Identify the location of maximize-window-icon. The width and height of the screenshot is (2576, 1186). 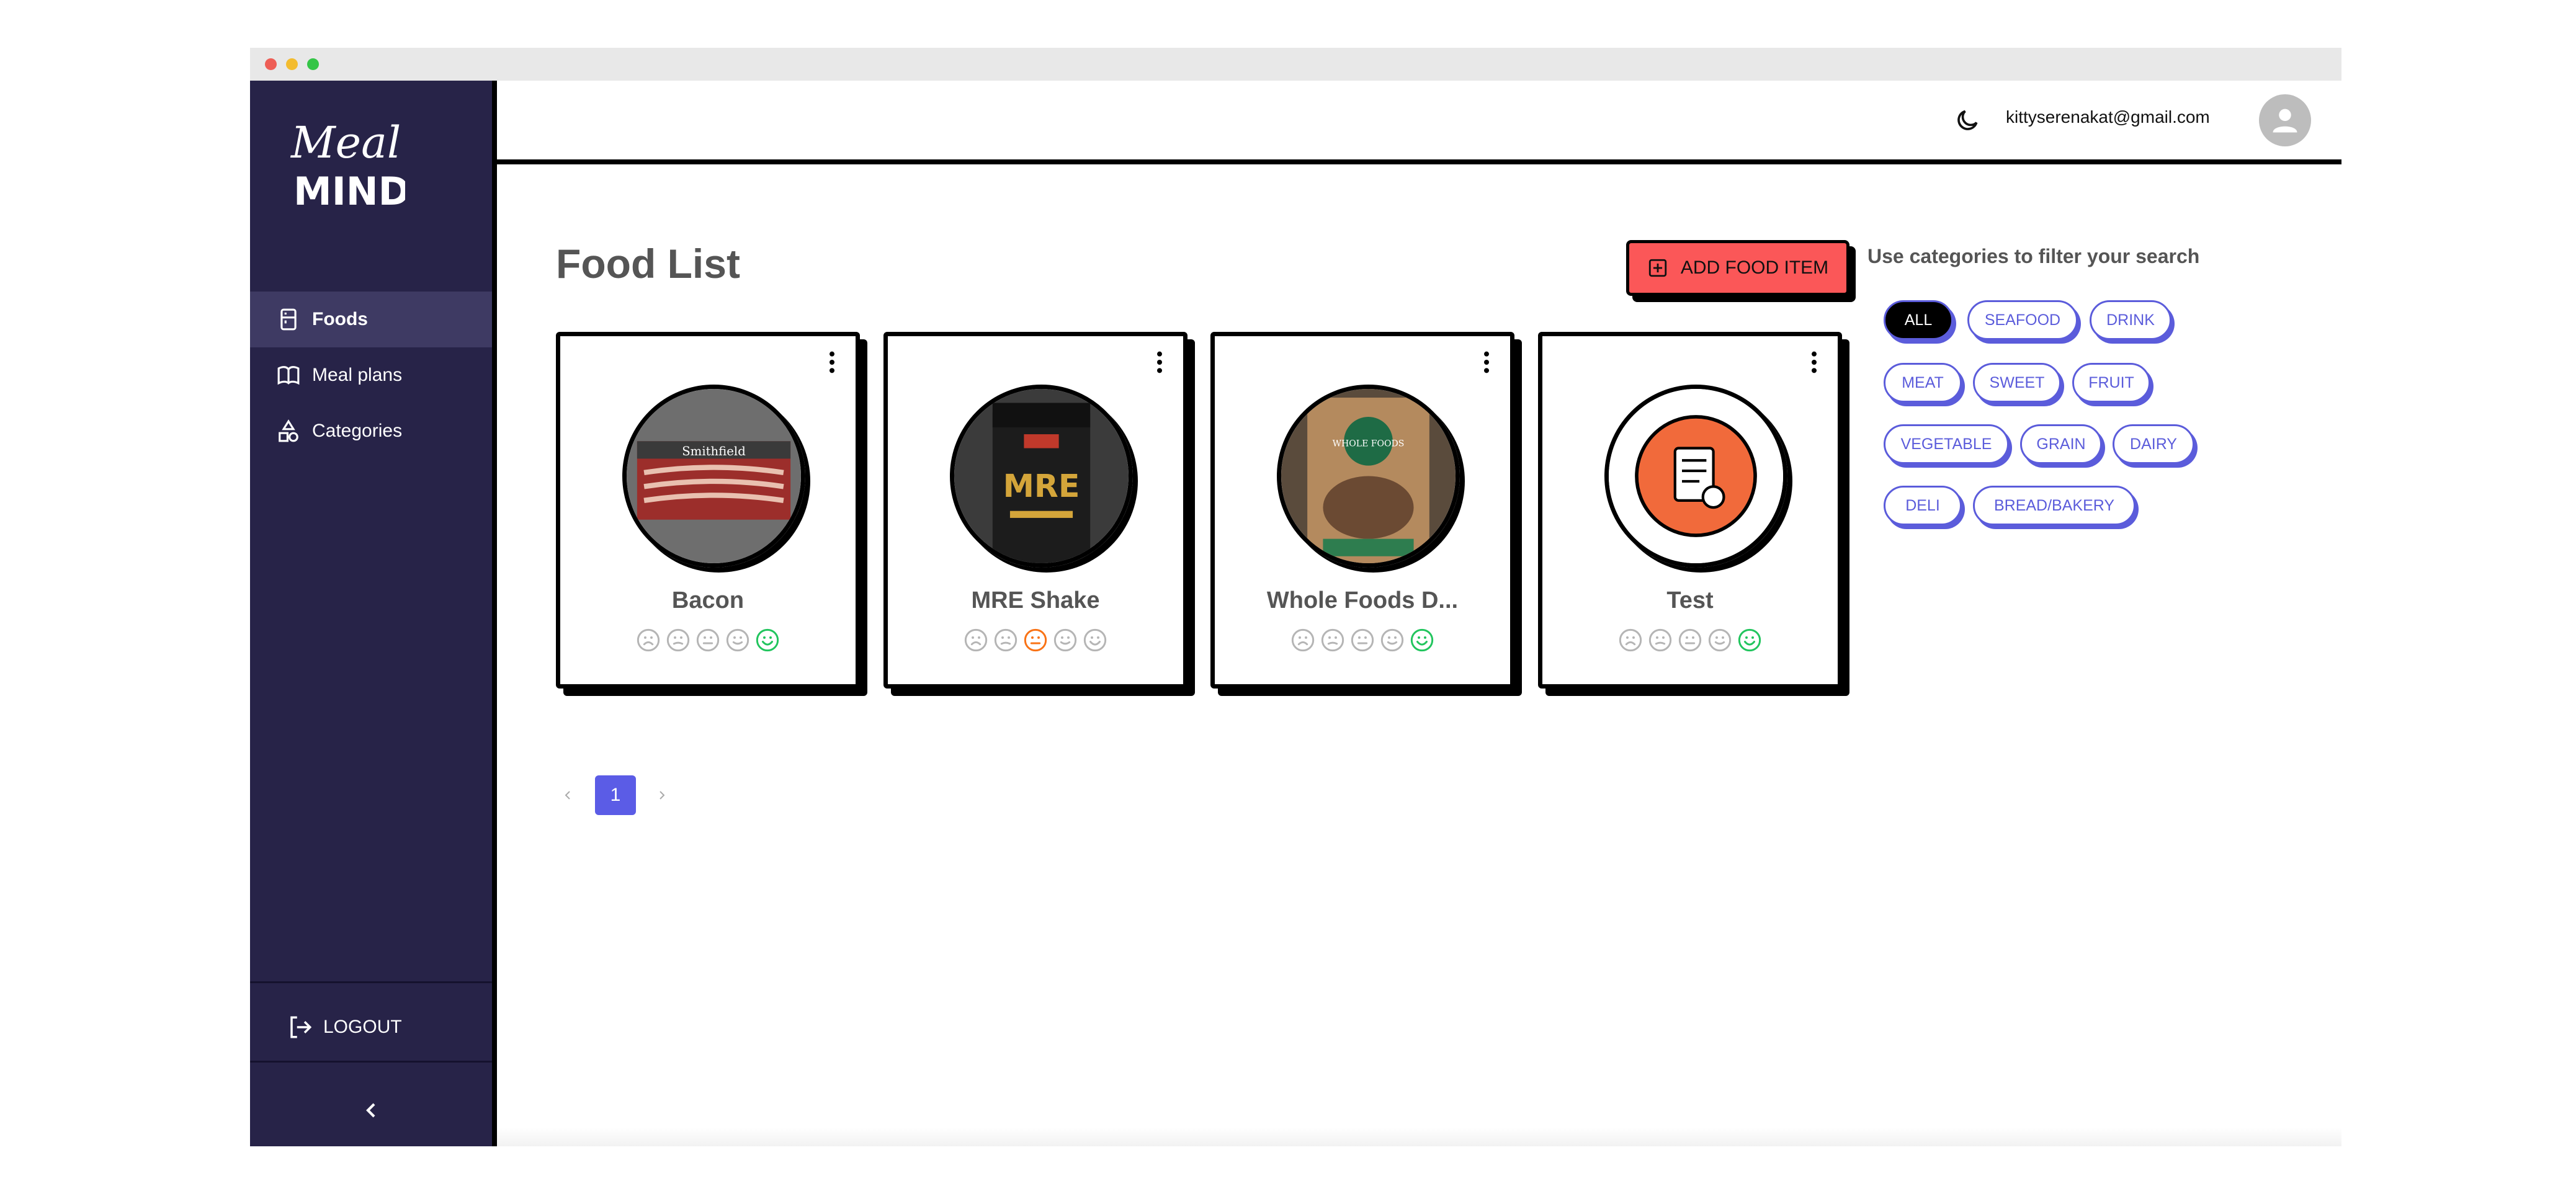
(313, 64).